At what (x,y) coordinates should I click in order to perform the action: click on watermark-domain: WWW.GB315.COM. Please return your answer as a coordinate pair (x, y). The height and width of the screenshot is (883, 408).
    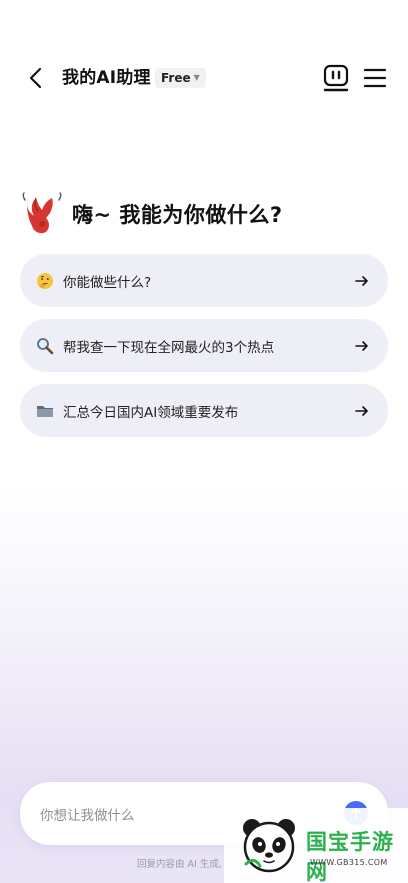
    Looking at the image, I should click on (349, 862).